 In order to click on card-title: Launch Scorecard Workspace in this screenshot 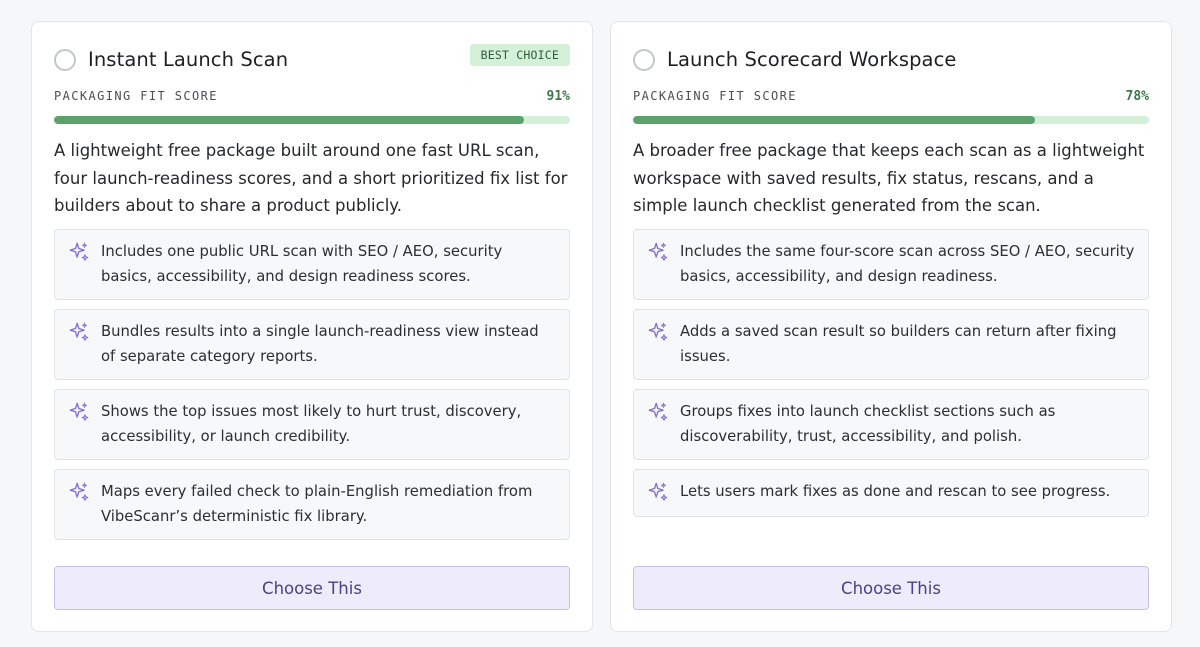, I will do `click(812, 59)`.